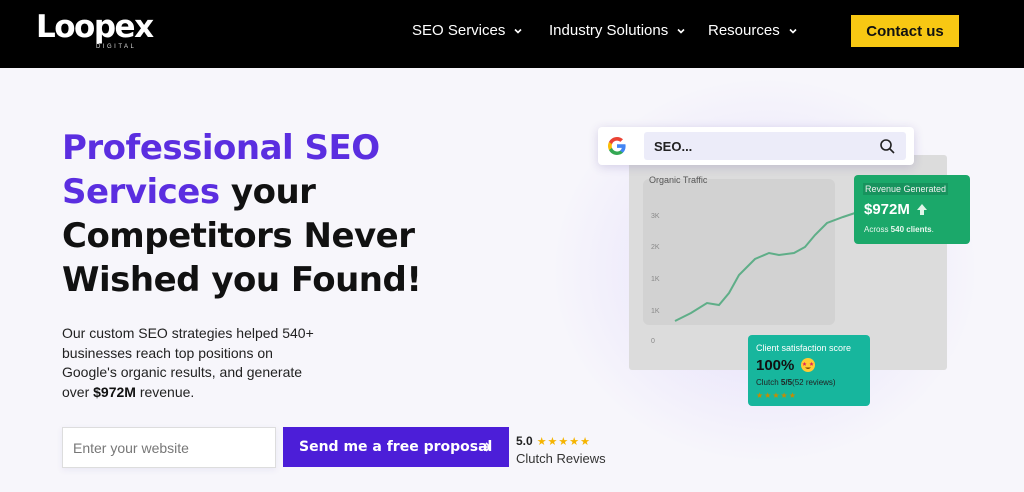  I want to click on csat-sub-score: 5/5, so click(786, 382).